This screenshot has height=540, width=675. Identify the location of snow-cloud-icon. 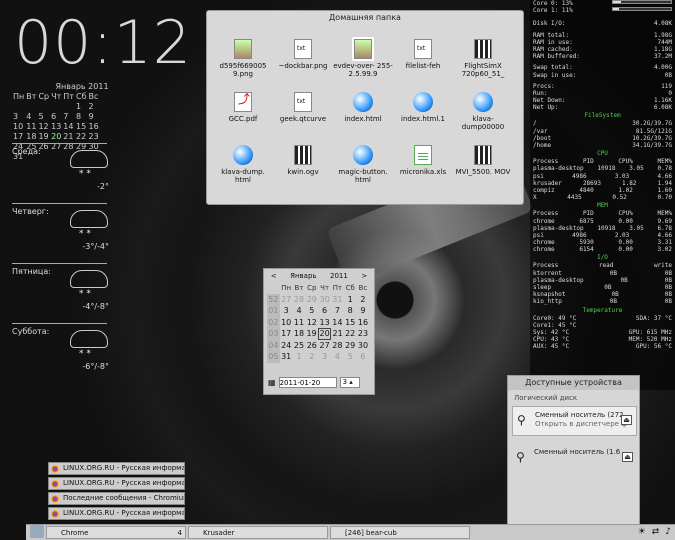
(89, 279).